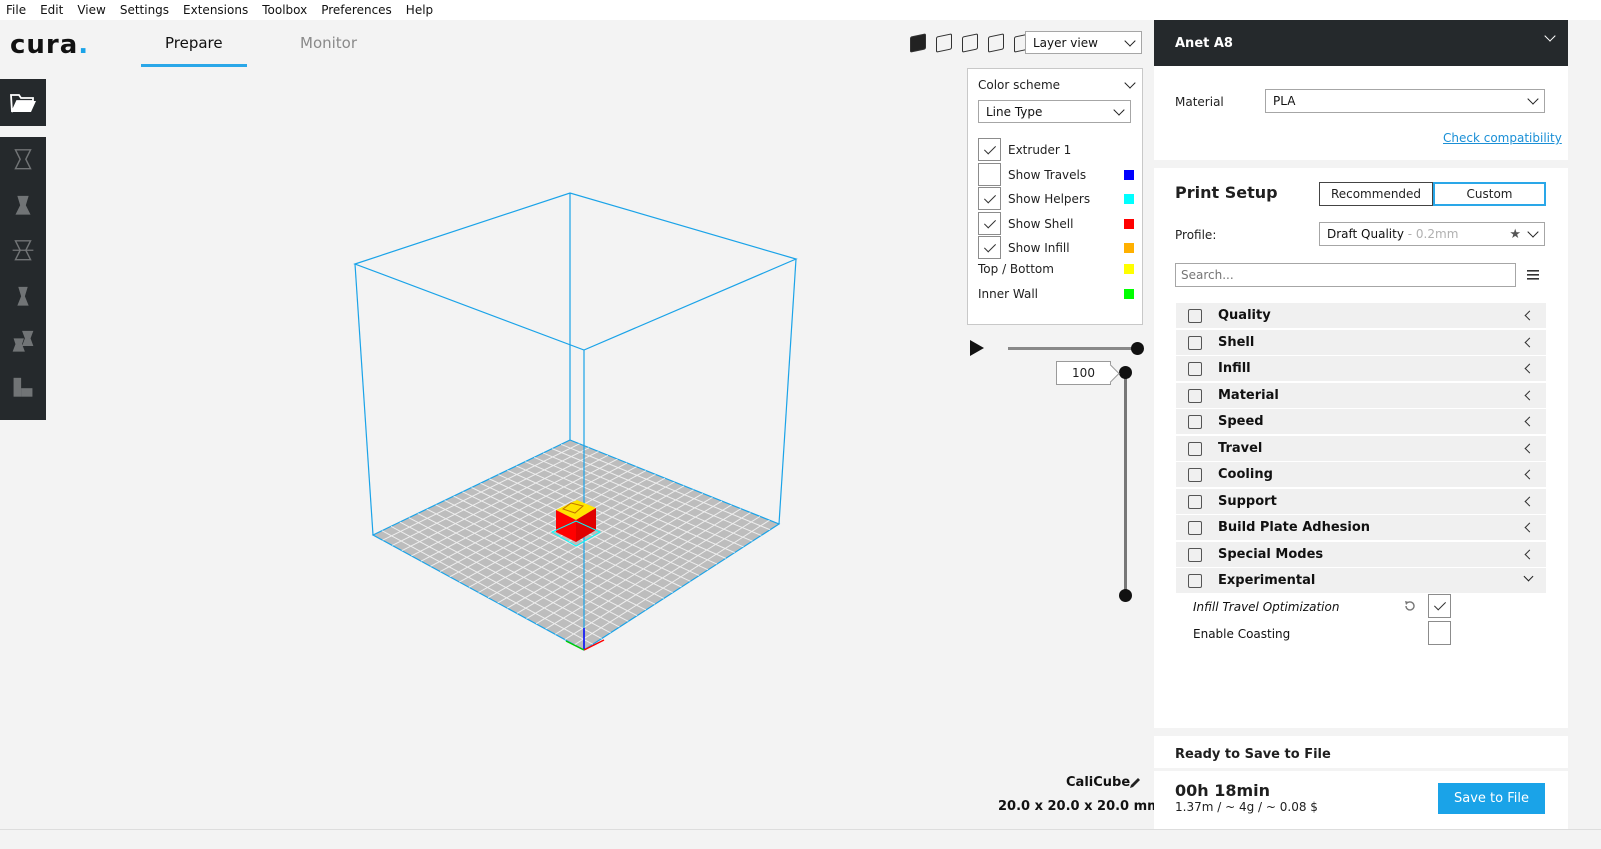  Describe the element at coordinates (1244, 315) in the screenshot. I see `category-label: Quality` at that location.